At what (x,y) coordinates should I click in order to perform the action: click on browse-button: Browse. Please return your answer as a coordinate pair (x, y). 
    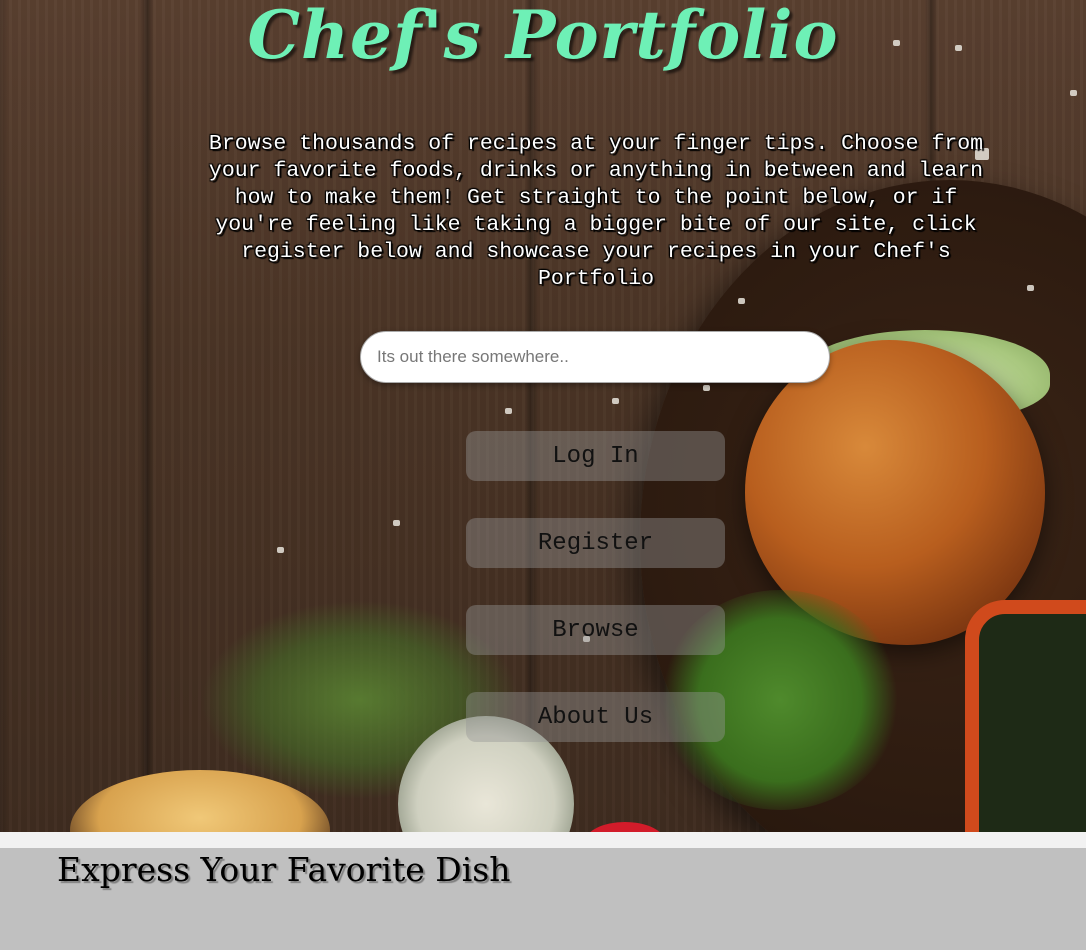
    Looking at the image, I should click on (595, 630).